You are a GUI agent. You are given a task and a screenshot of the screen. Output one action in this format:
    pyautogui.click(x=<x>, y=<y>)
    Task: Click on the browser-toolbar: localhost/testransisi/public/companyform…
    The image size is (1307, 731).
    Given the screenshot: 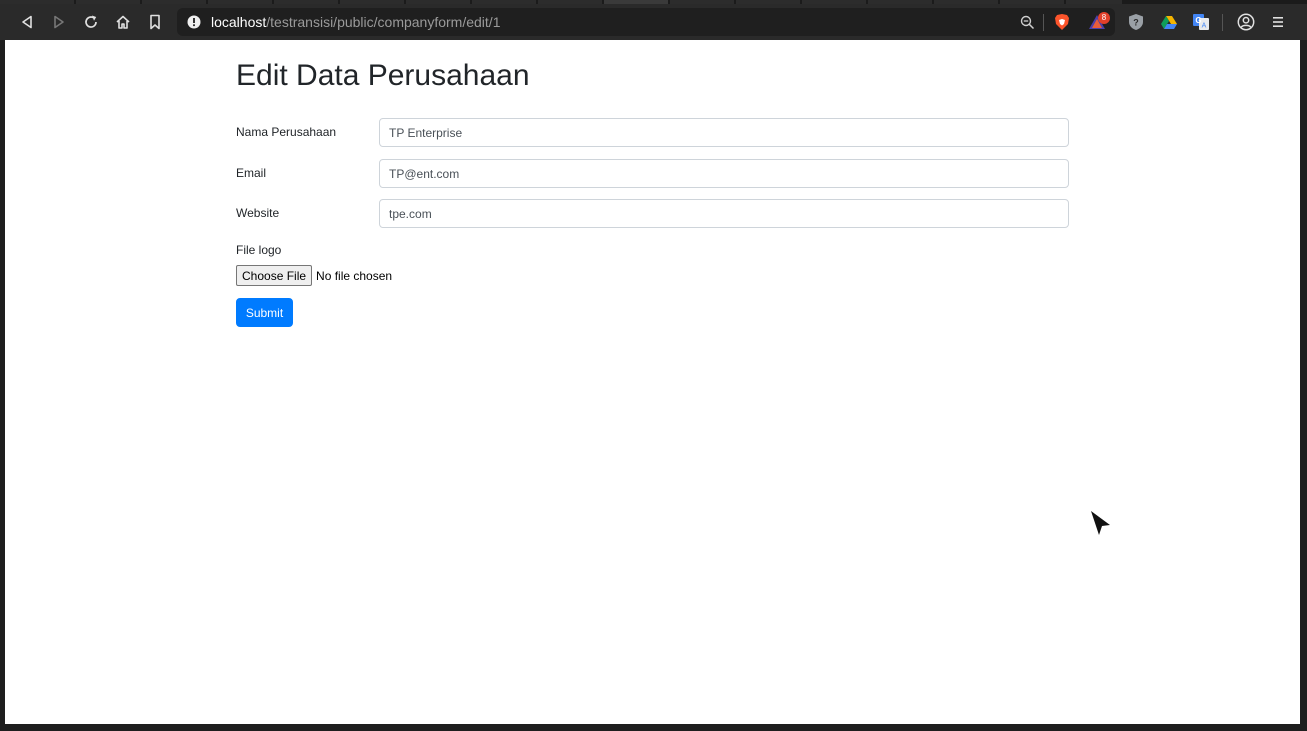 What is the action you would take?
    pyautogui.click(x=653, y=22)
    